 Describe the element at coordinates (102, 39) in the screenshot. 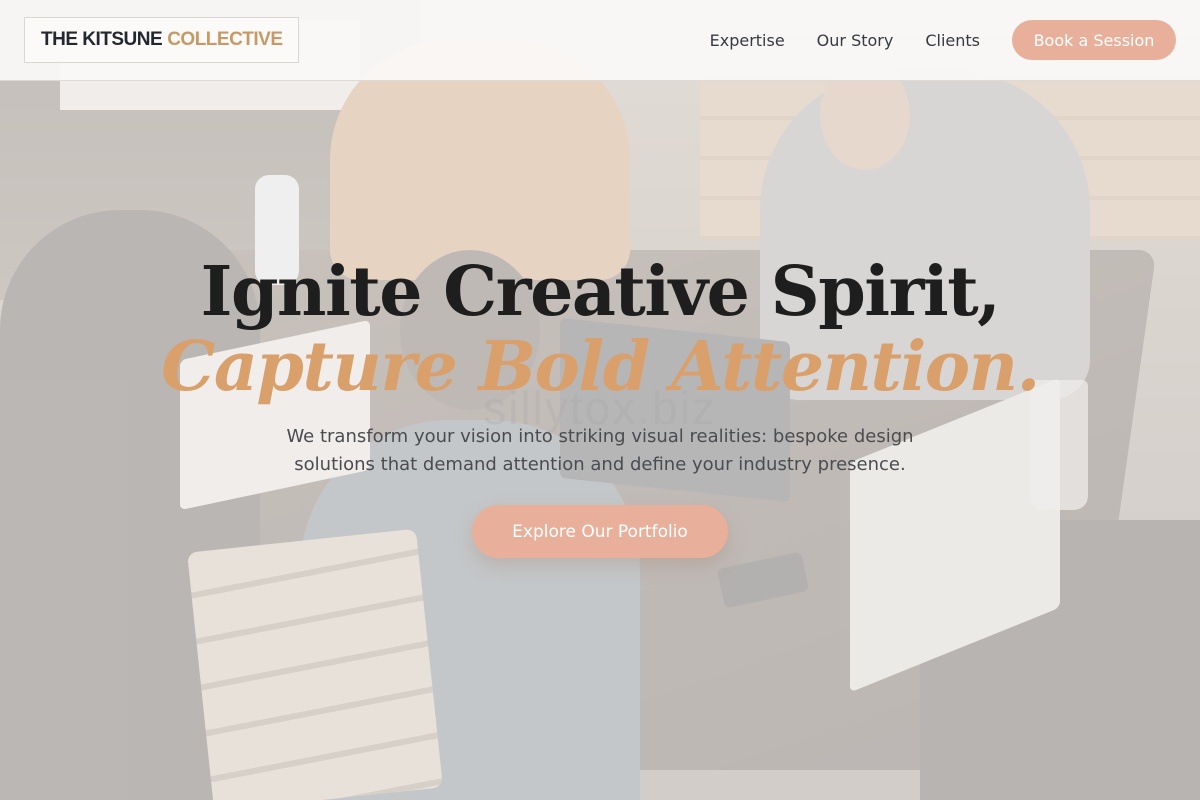

I see `logo-text-main: THE KITSUNE` at that location.